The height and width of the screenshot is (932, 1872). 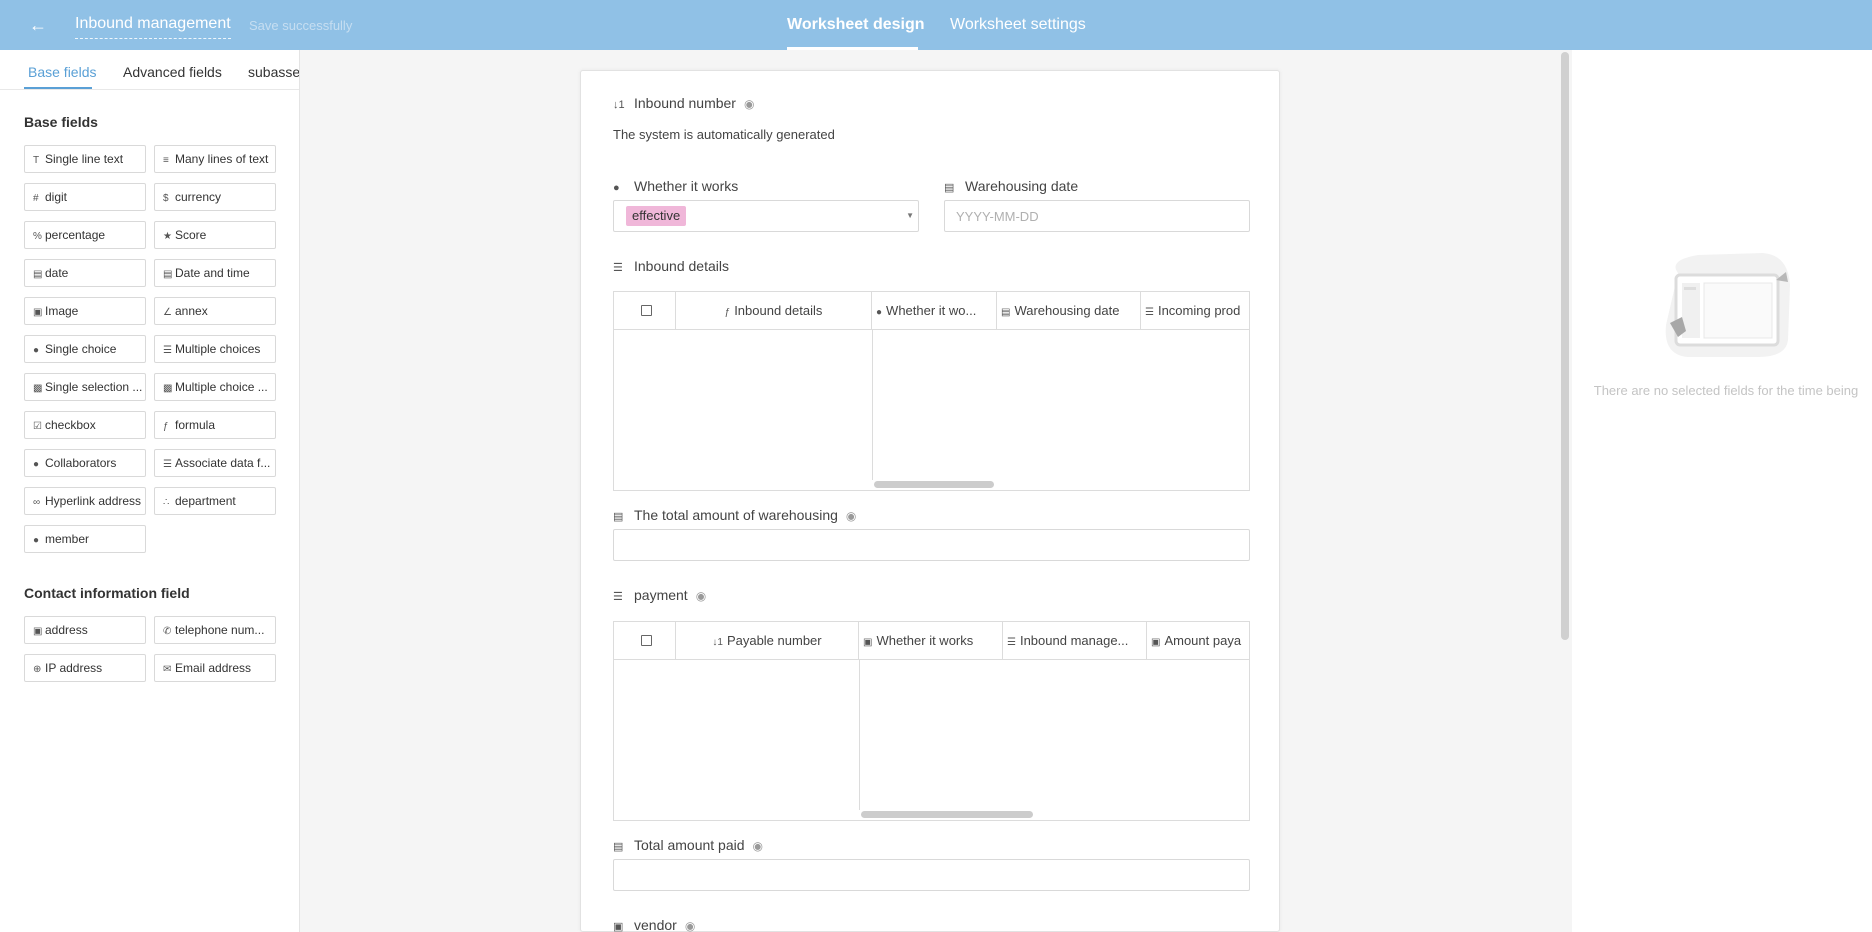 I want to click on field-whether-it-works: ● Whether it works, so click(x=675, y=186).